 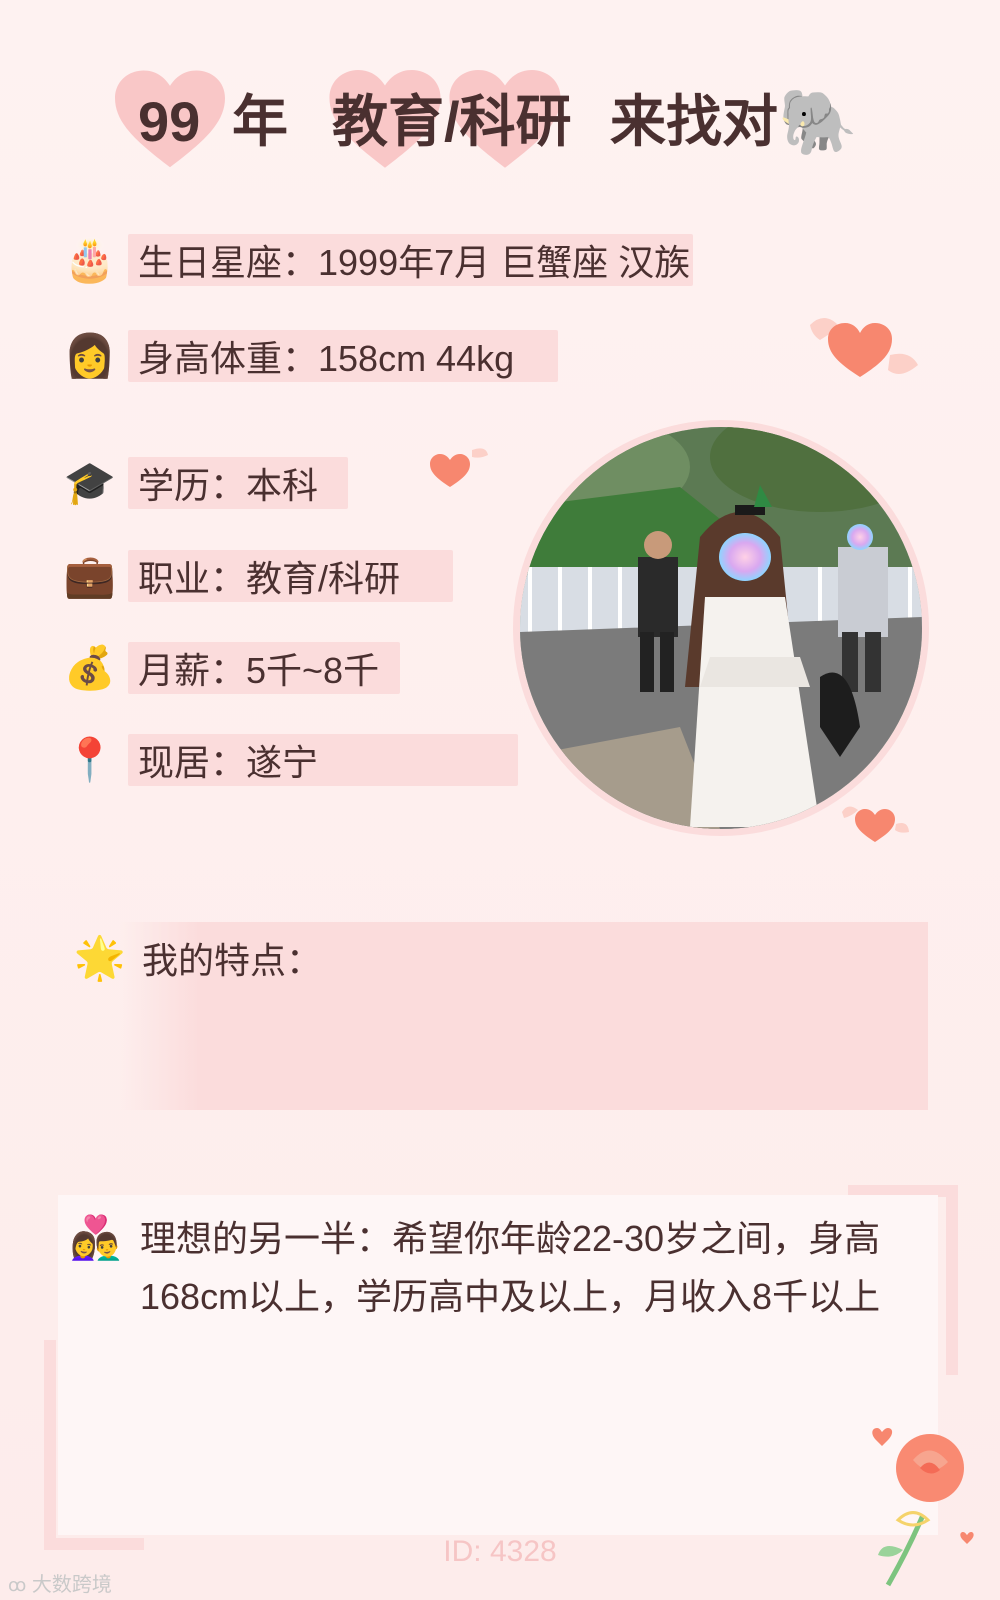 I want to click on info-band: 身高体重：158cm 44kg, so click(x=343, y=356).